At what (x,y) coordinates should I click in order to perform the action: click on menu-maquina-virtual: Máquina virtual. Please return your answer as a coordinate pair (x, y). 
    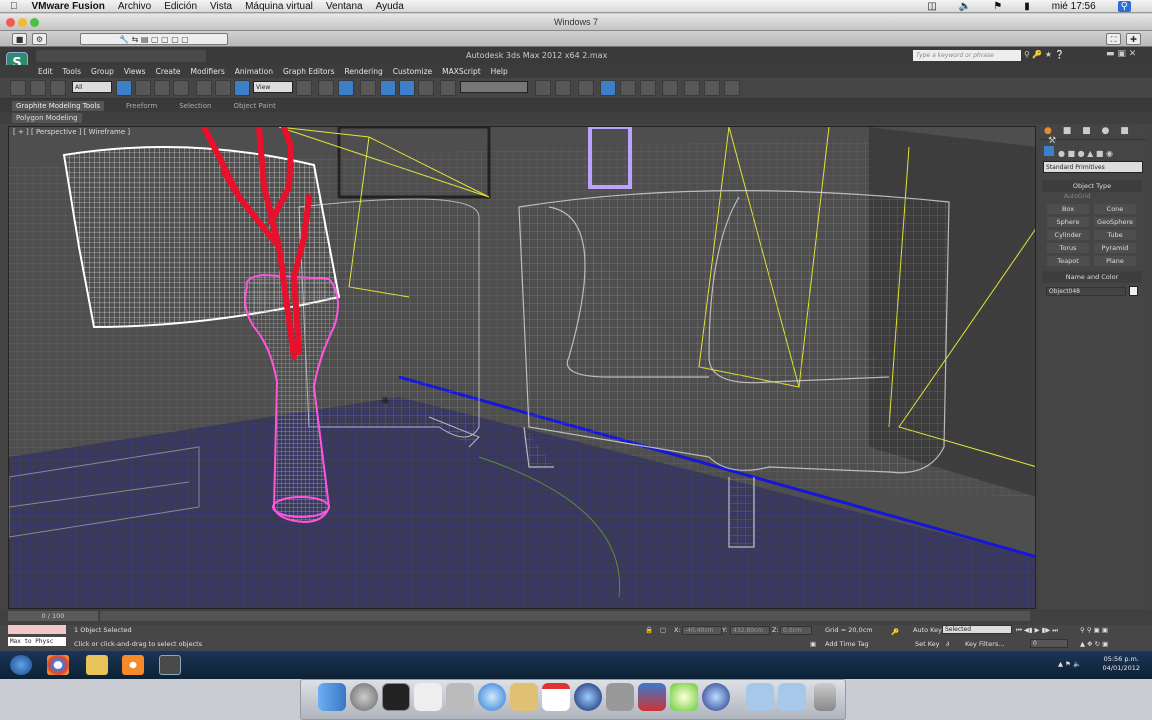
    Looking at the image, I should click on (279, 6).